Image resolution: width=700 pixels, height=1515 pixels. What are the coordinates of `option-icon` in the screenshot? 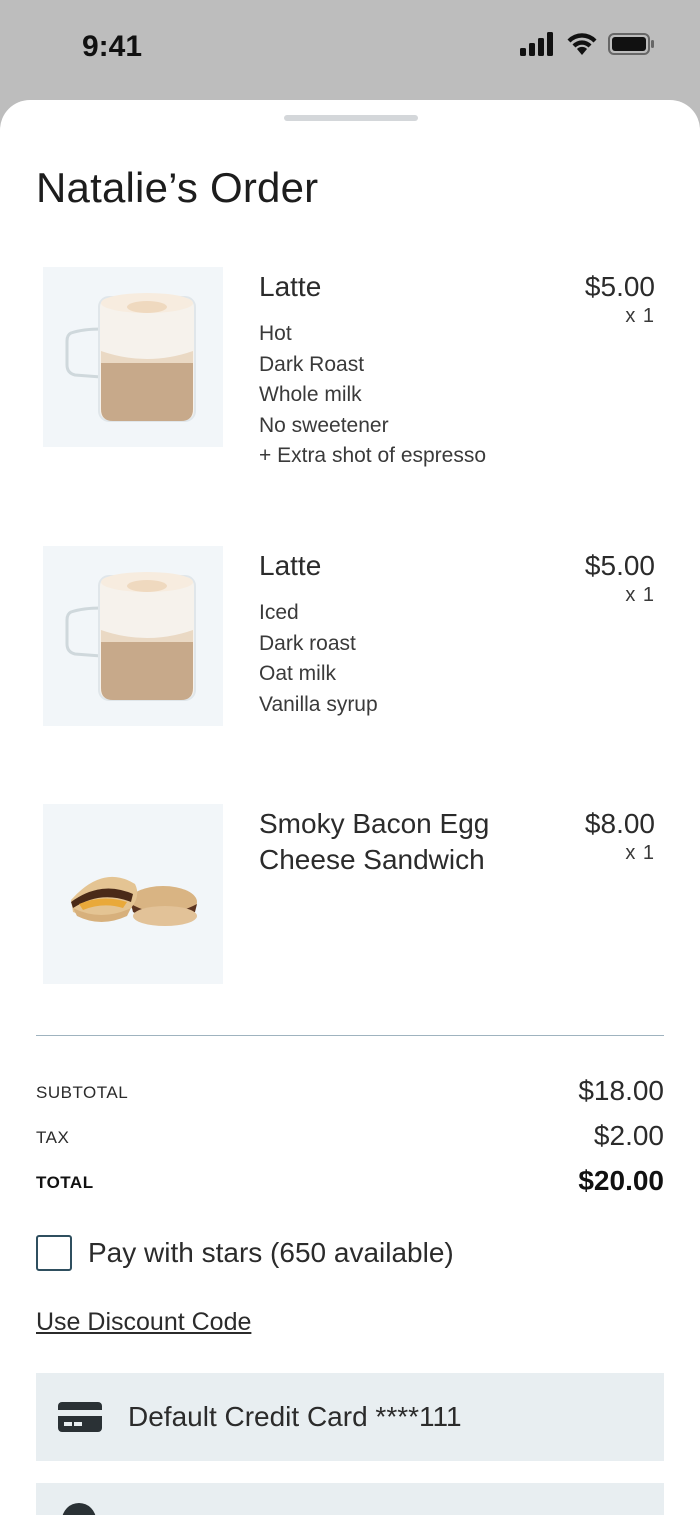 It's located at (79, 1509).